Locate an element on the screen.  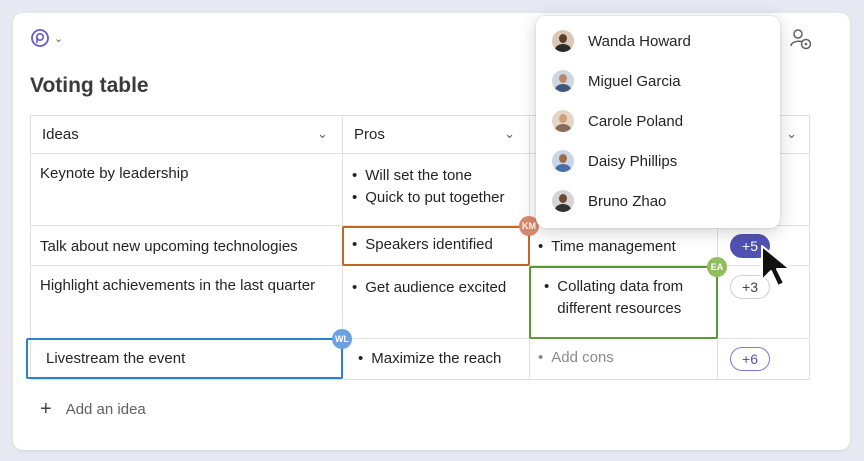
add-cons-field: Add cons is located at coordinates (625, 358).